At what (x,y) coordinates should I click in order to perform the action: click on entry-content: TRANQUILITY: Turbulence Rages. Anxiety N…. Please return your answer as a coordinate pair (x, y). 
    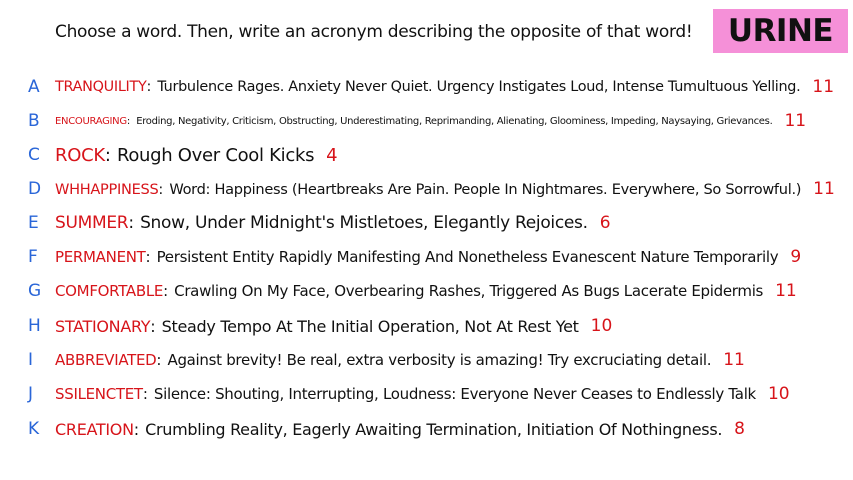
    Looking at the image, I should click on (444, 87).